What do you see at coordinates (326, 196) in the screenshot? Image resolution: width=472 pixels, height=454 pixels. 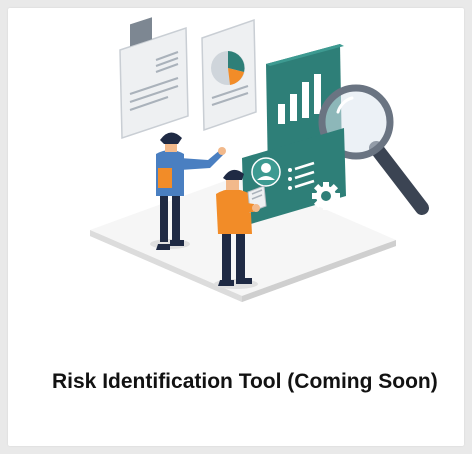 I see `gear-icon` at bounding box center [326, 196].